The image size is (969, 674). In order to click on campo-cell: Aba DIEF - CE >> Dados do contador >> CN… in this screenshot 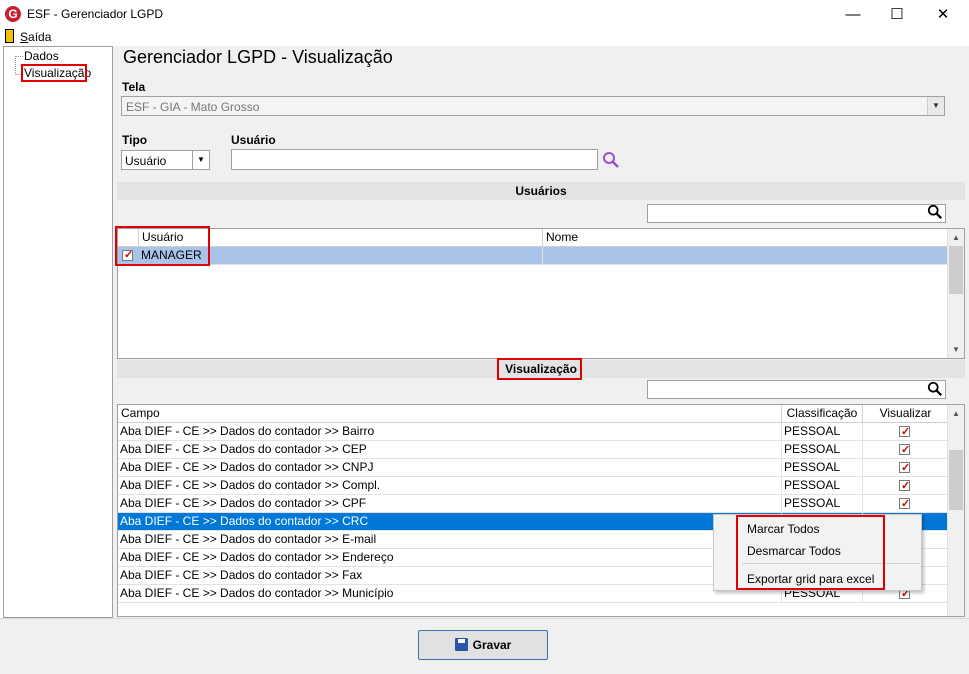, I will do `click(450, 468)`.